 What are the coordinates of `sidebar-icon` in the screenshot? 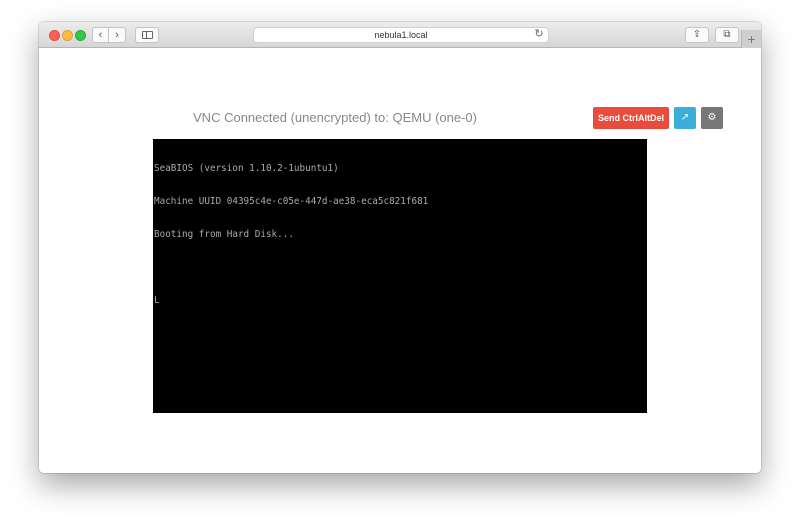 It's located at (147, 35).